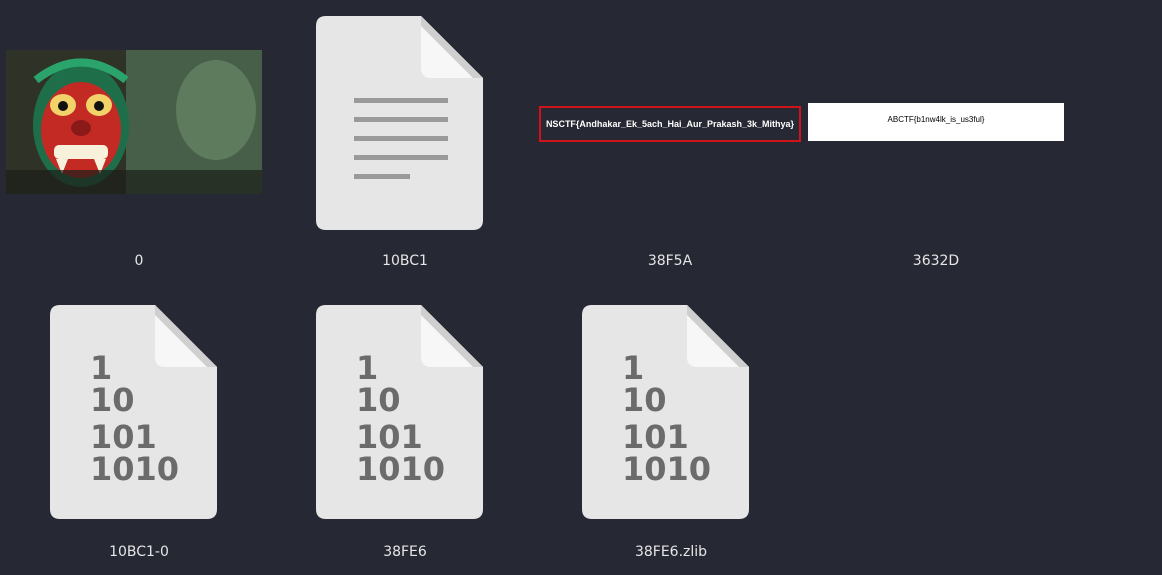  What do you see at coordinates (671, 552) in the screenshot?
I see `file-name: 38FE6.zlib` at bounding box center [671, 552].